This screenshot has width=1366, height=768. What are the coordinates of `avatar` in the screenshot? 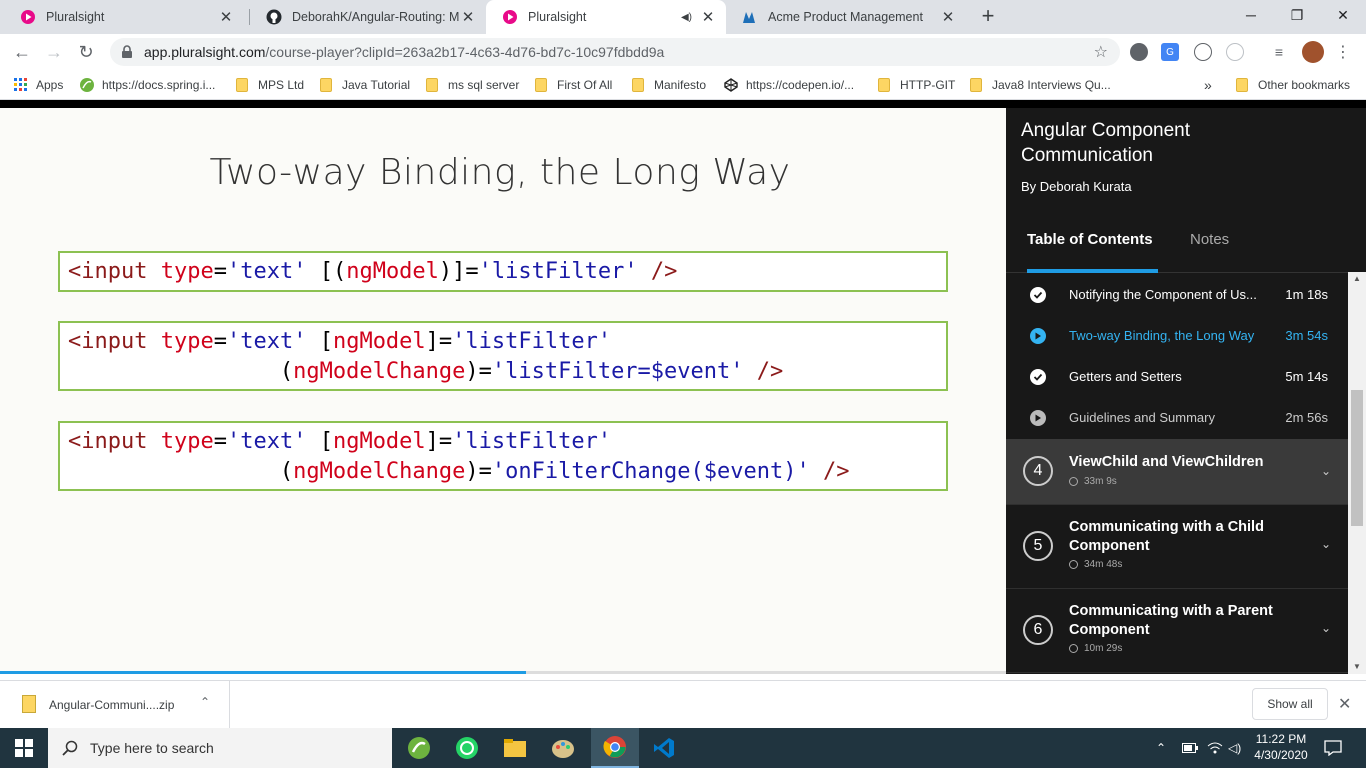 It's located at (1313, 52).